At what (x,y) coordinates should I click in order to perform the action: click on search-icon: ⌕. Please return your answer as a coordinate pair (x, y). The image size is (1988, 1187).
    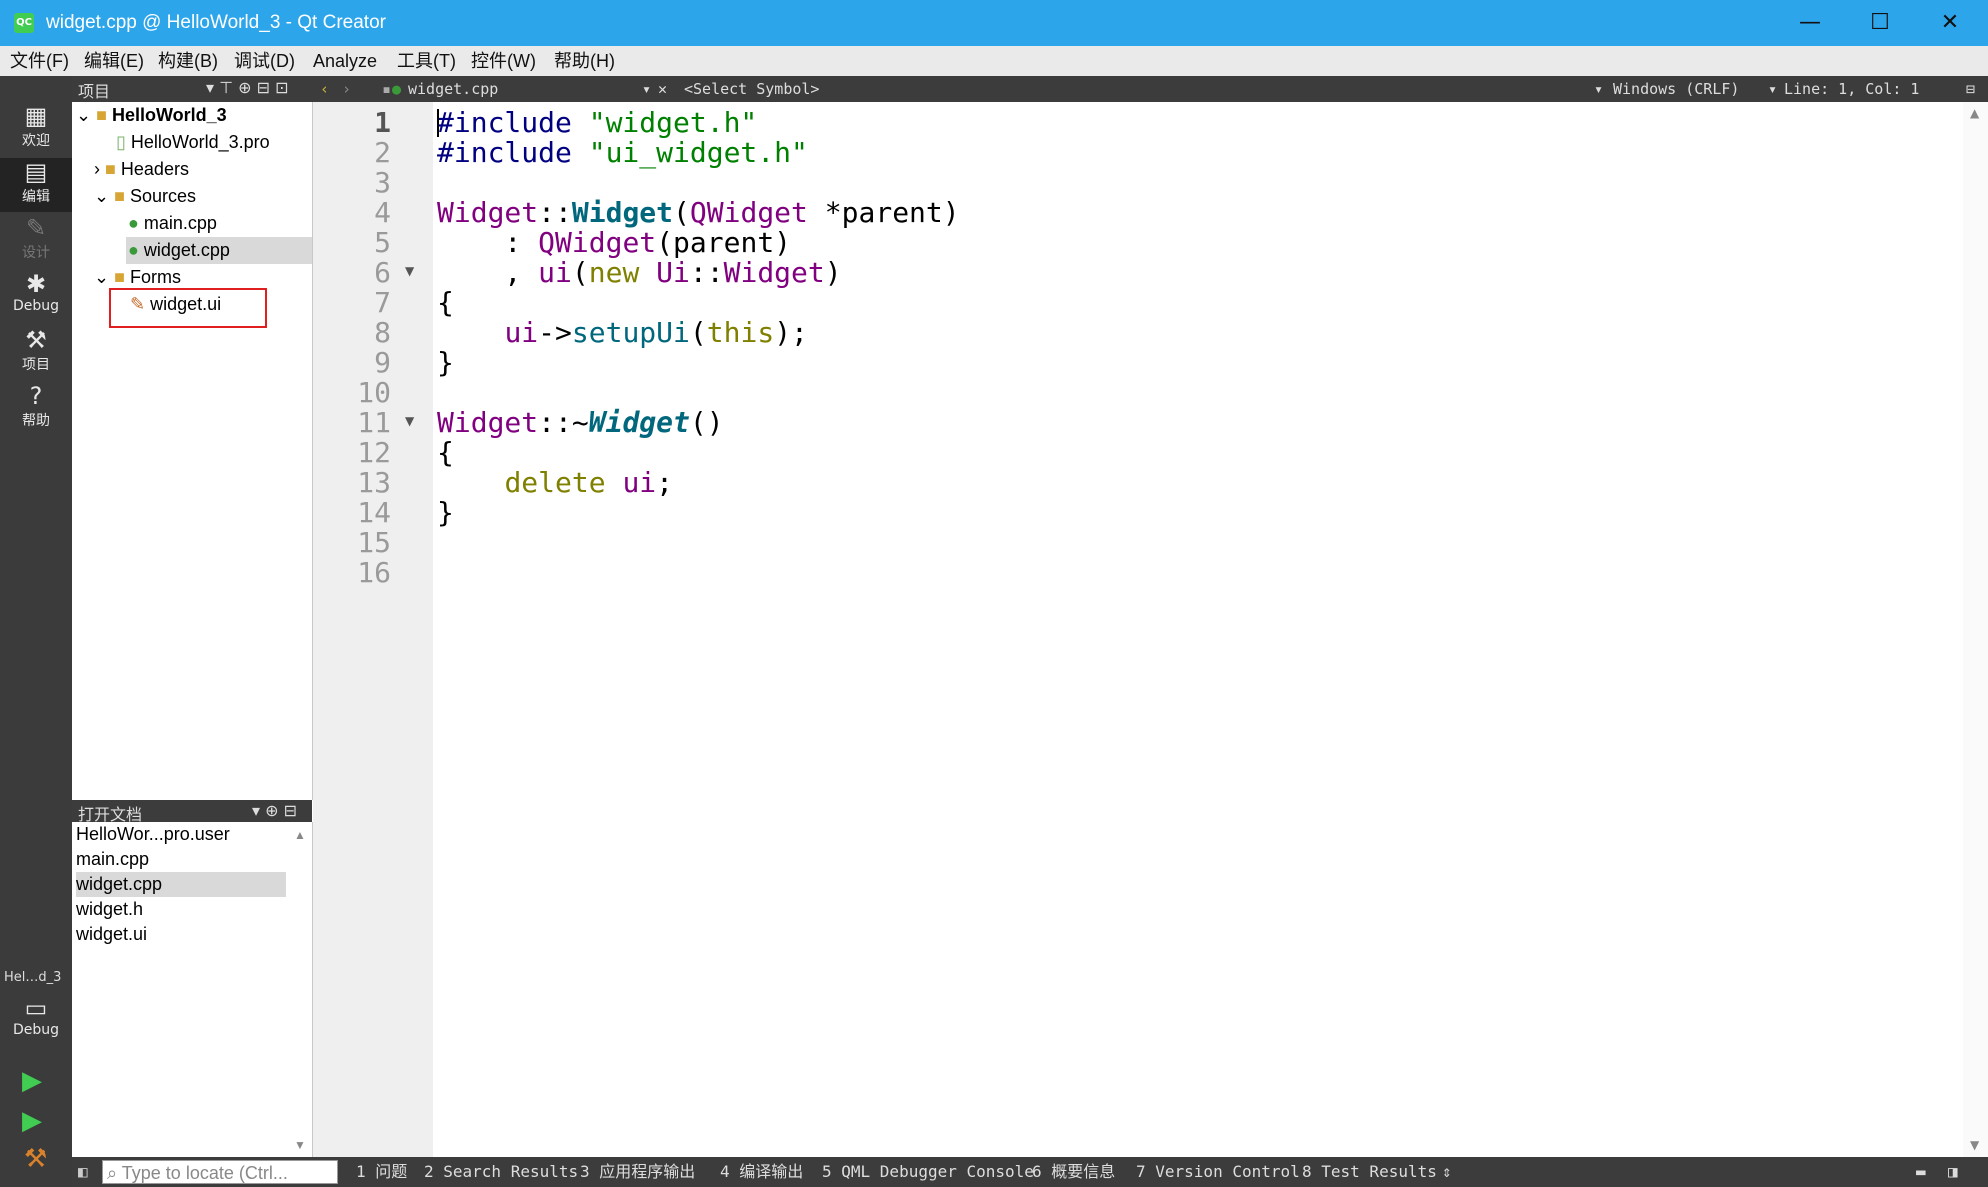
    Looking at the image, I should click on (112, 1173).